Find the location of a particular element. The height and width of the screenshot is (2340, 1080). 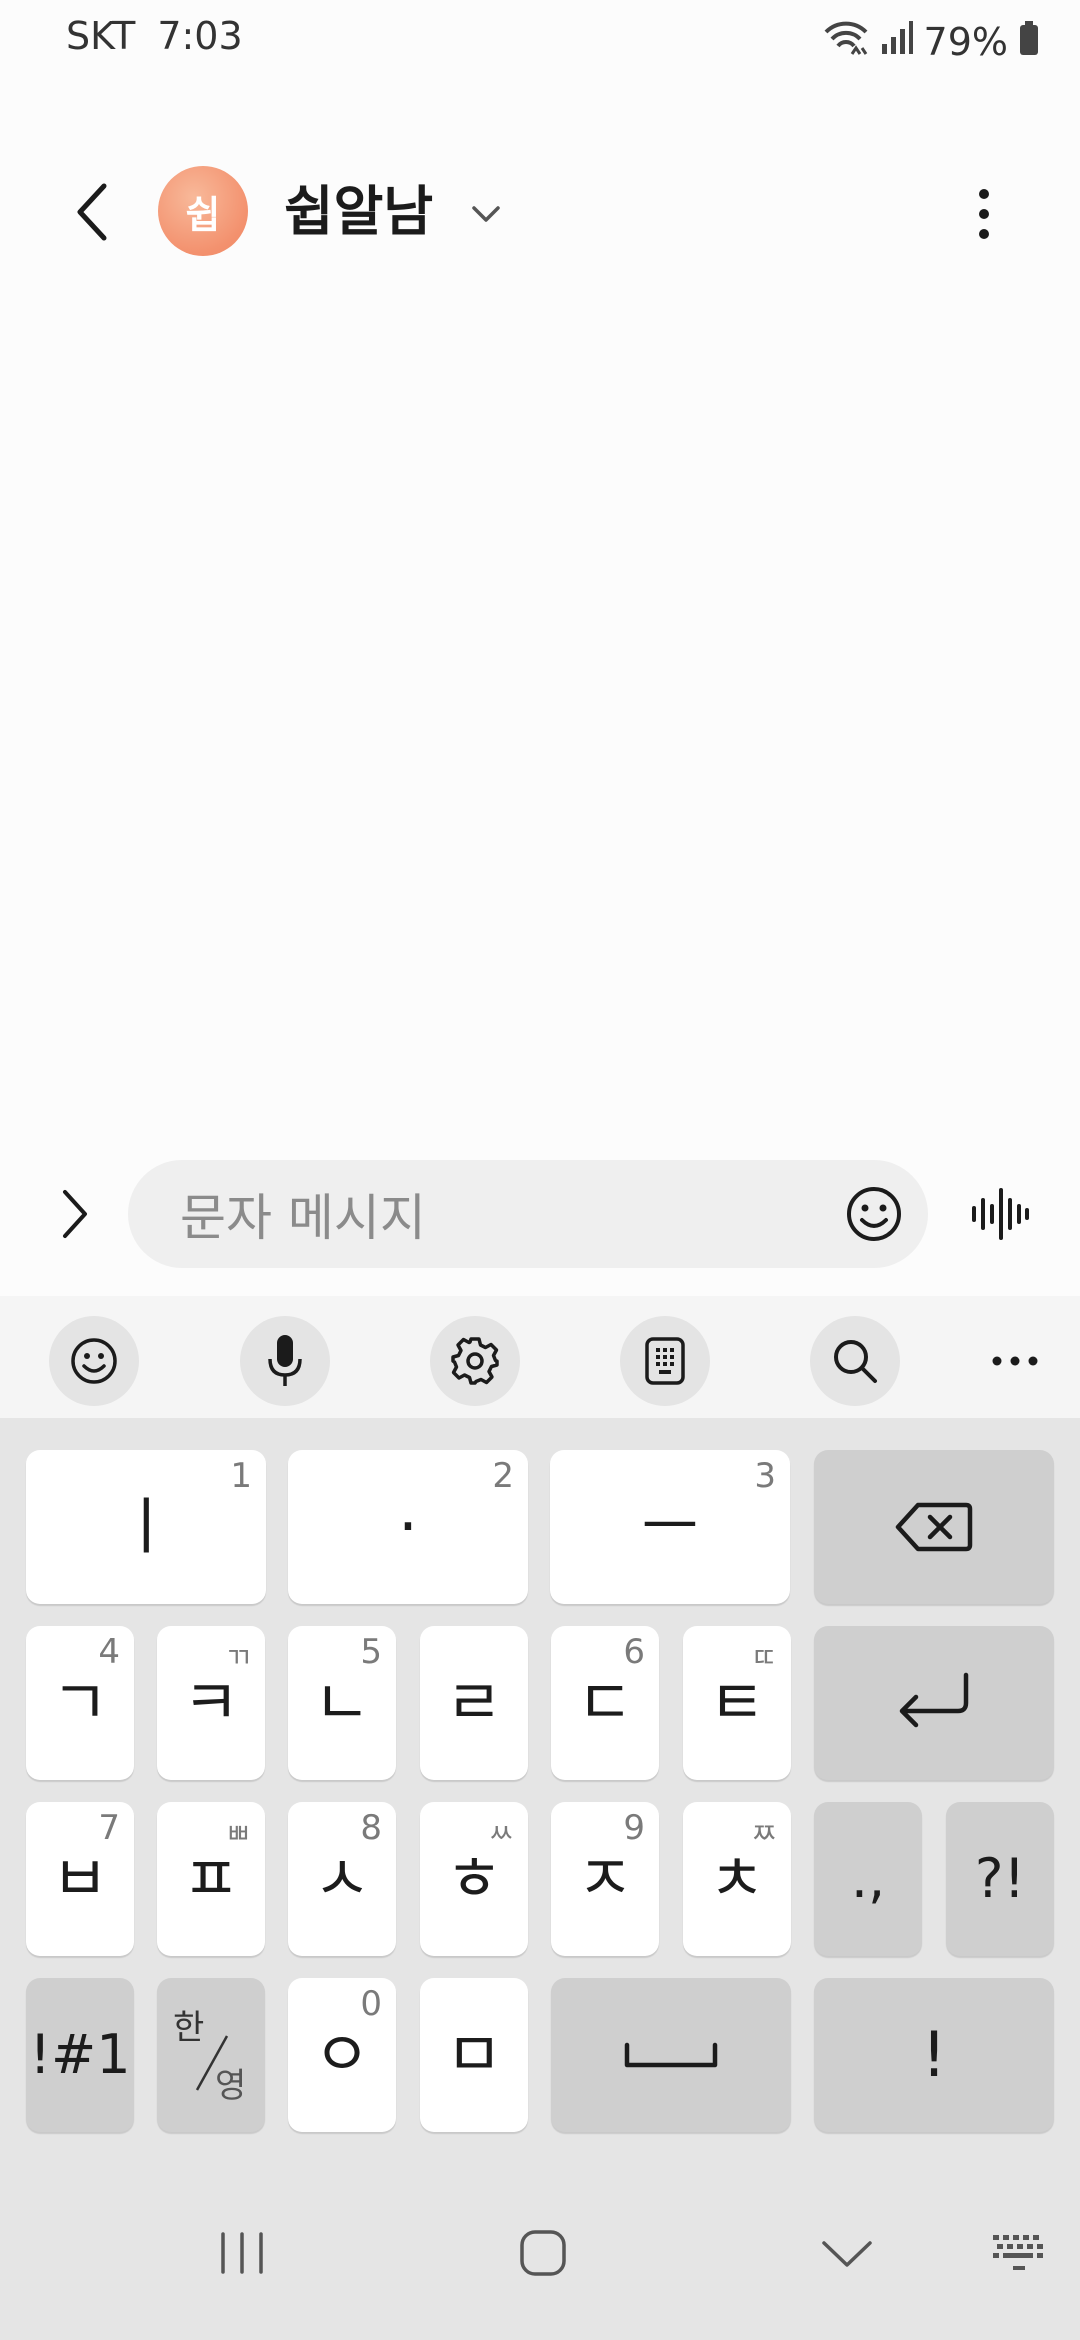

key-label: ㅡ is located at coordinates (670, 1526).